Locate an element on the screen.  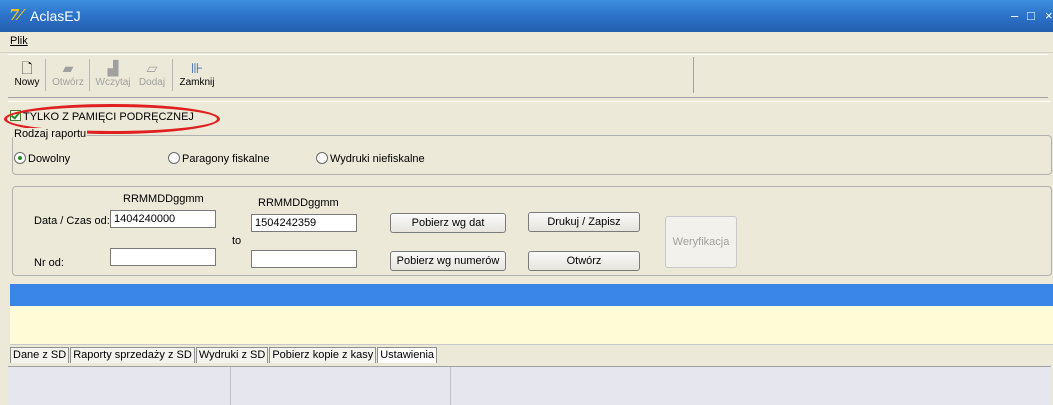
radio-nonfiscal: Wydruki niefiskalne is located at coordinates (370, 158).